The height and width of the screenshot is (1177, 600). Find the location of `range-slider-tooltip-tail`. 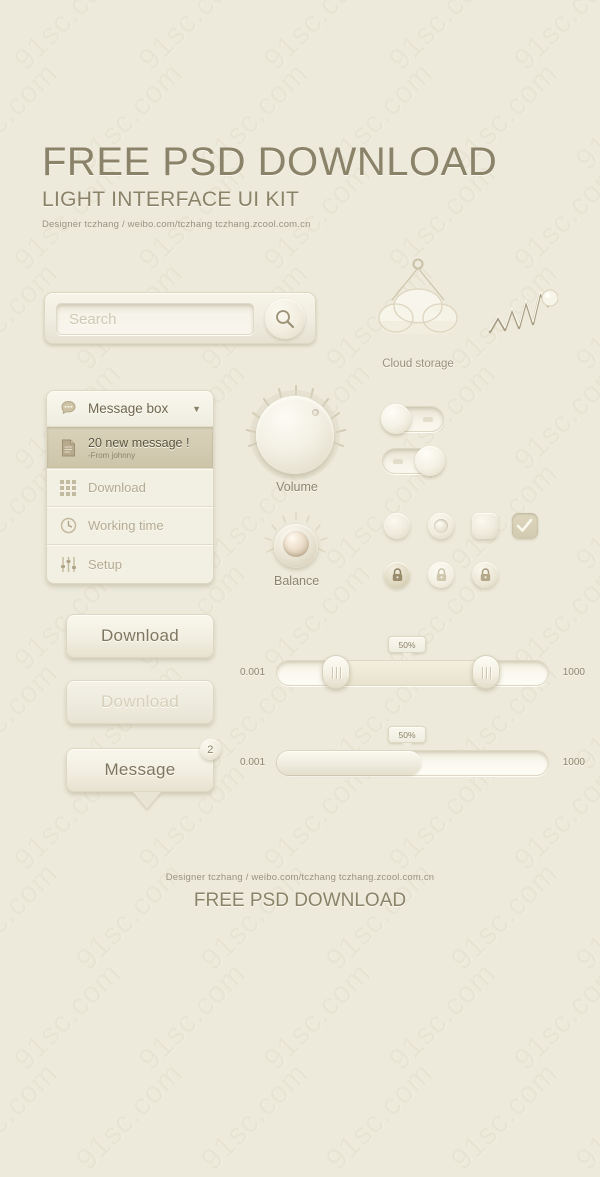

range-slider-tooltip-tail is located at coordinates (407, 656).